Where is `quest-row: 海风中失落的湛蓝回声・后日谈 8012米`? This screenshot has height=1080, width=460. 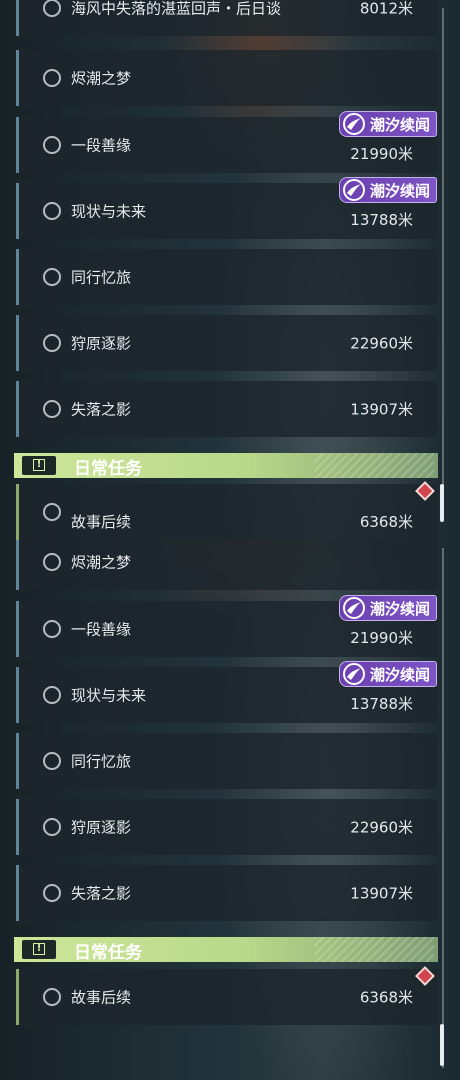
quest-row: 海风中失落的湛蓝回声・后日谈 8012米 is located at coordinates (226, 18).